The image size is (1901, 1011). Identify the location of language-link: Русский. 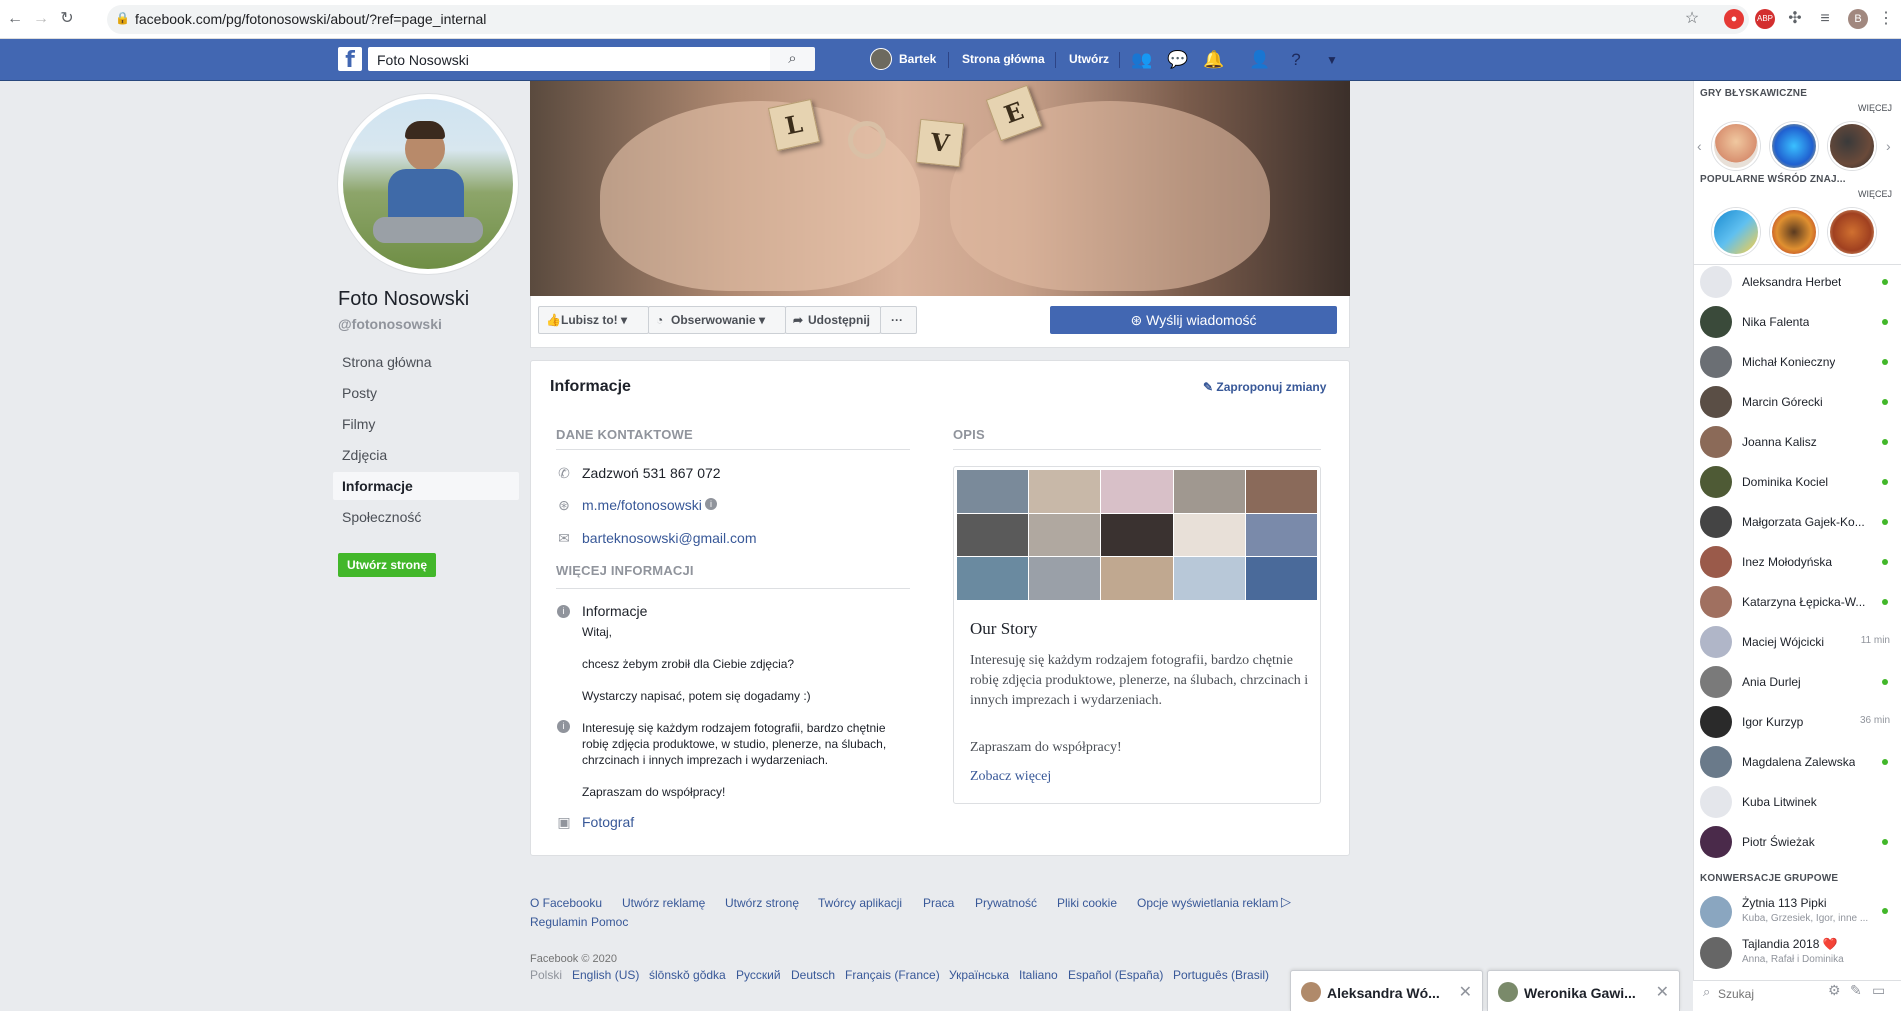
(758, 975).